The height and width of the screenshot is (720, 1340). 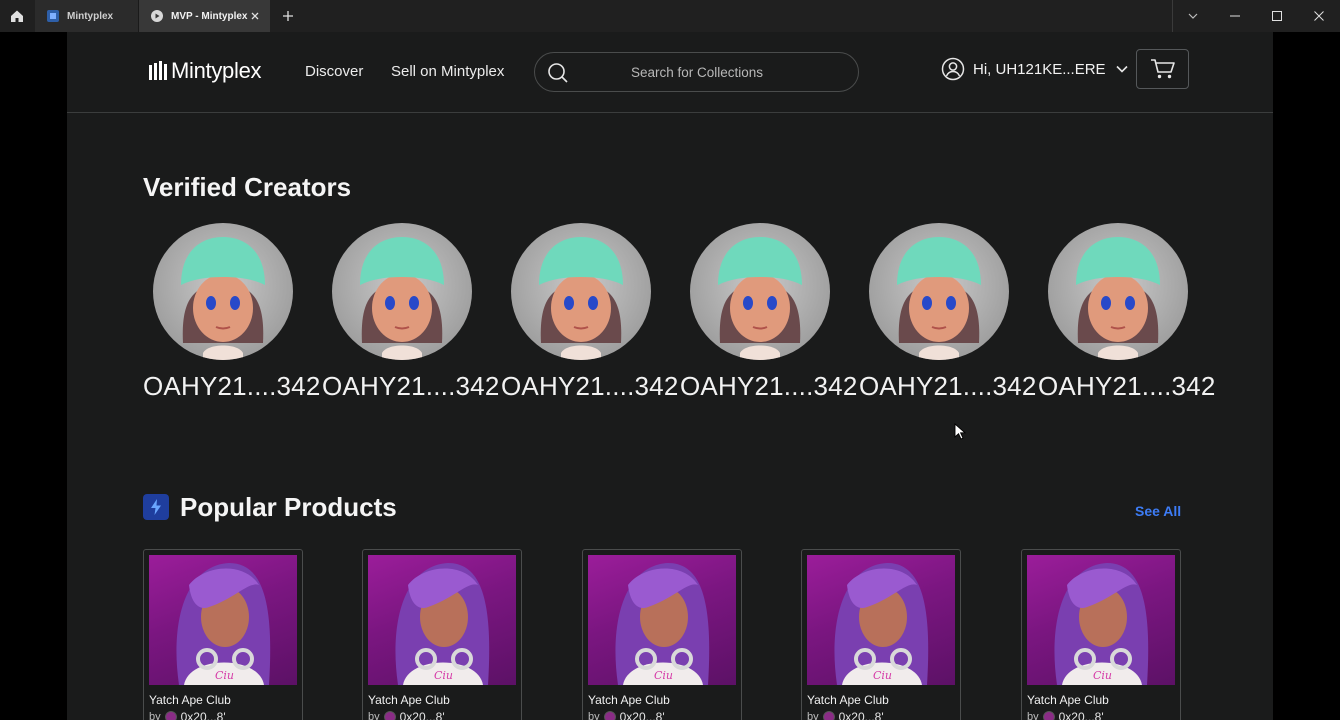 What do you see at coordinates (288, 507) in the screenshot?
I see `popular-products-title: Popular Products` at bounding box center [288, 507].